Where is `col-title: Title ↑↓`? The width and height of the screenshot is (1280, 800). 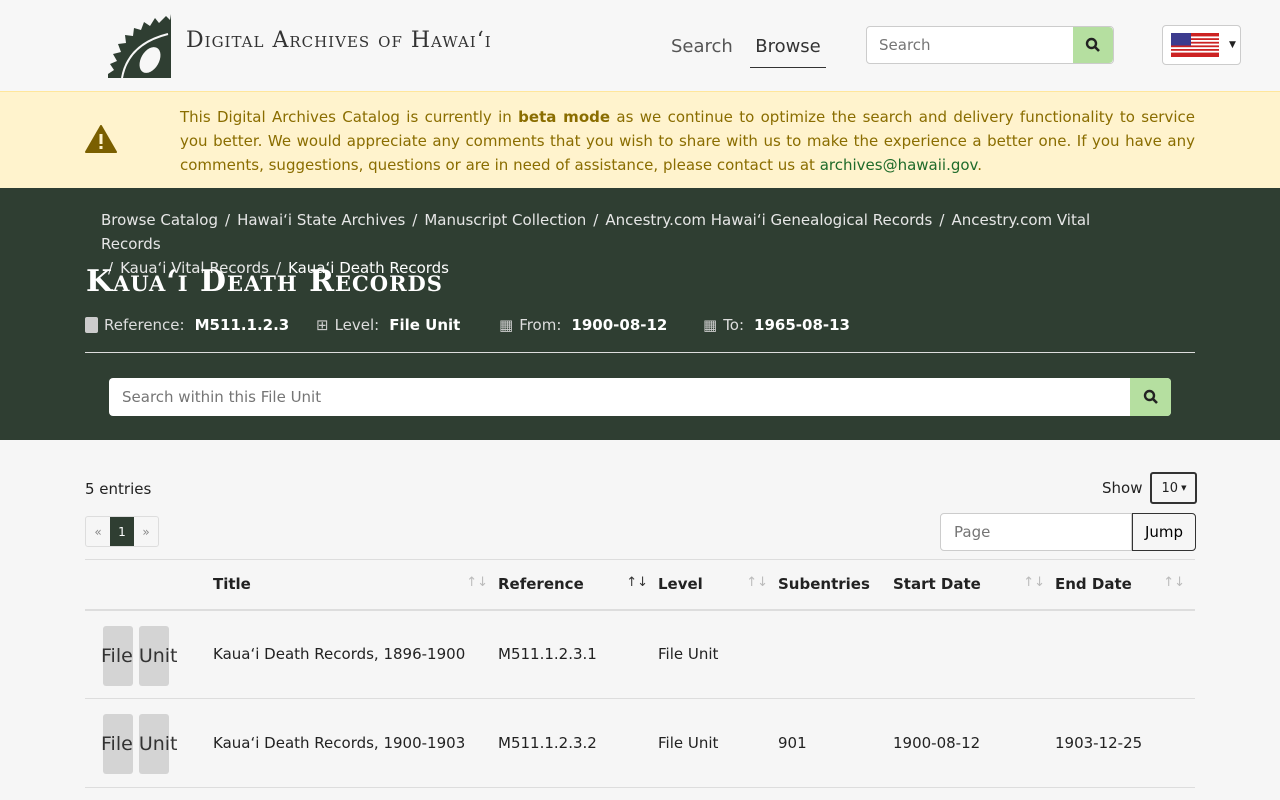 col-title: Title ↑↓ is located at coordinates (355, 585).